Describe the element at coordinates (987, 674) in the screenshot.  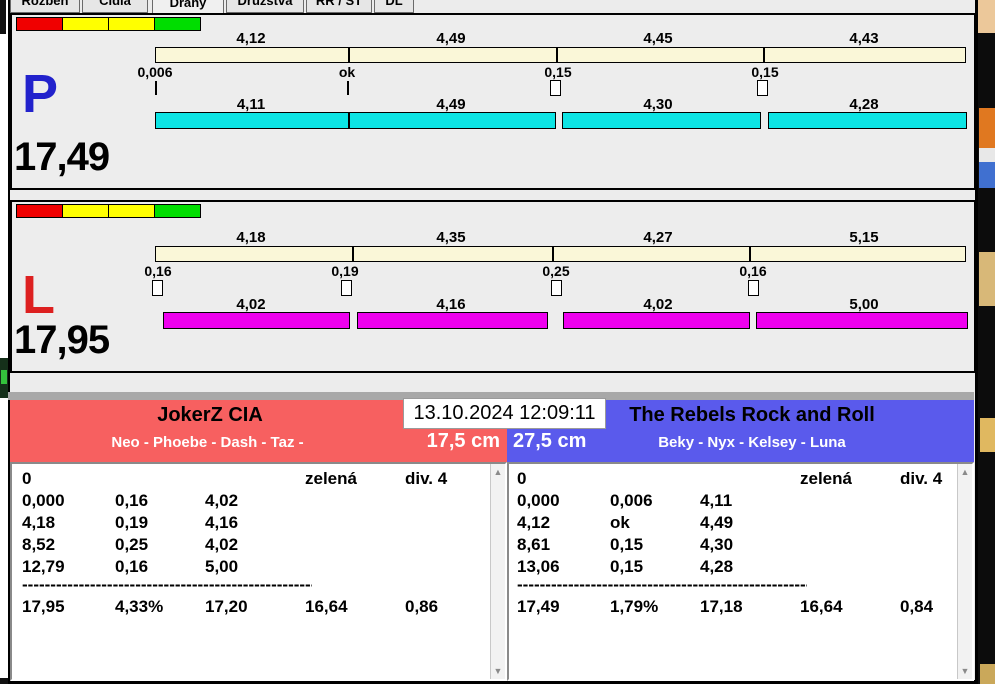
I see `desktop-right-tan-bottom` at that location.